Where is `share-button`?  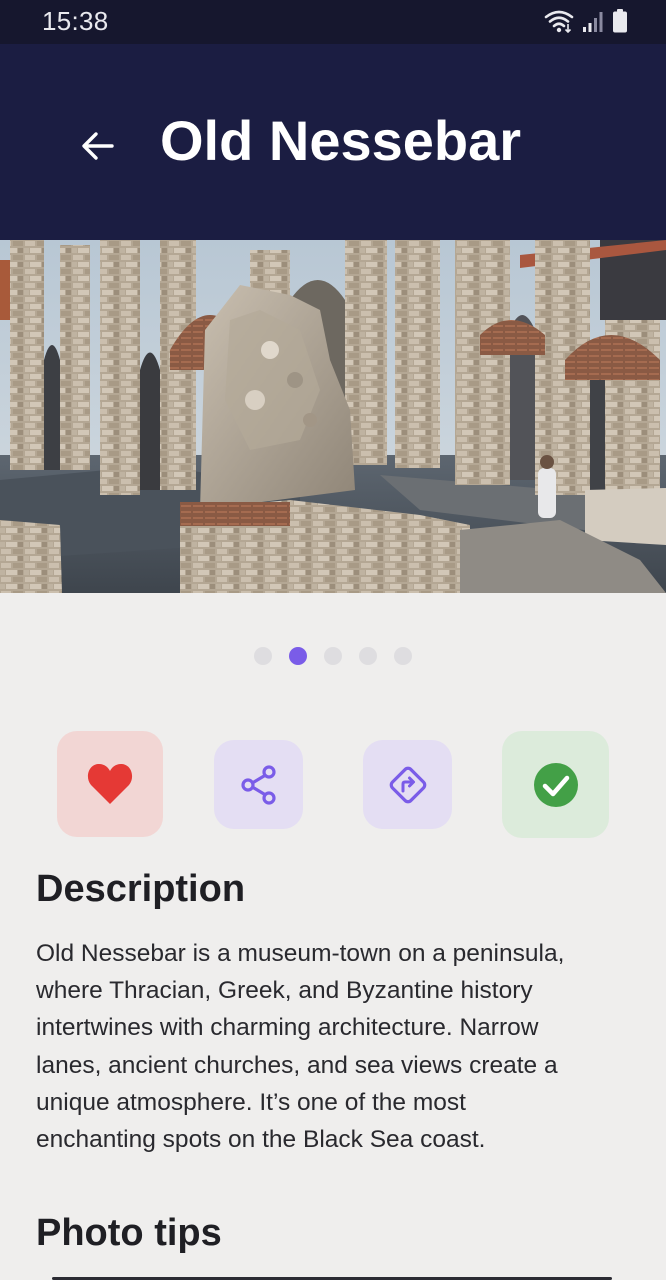 share-button is located at coordinates (258, 784).